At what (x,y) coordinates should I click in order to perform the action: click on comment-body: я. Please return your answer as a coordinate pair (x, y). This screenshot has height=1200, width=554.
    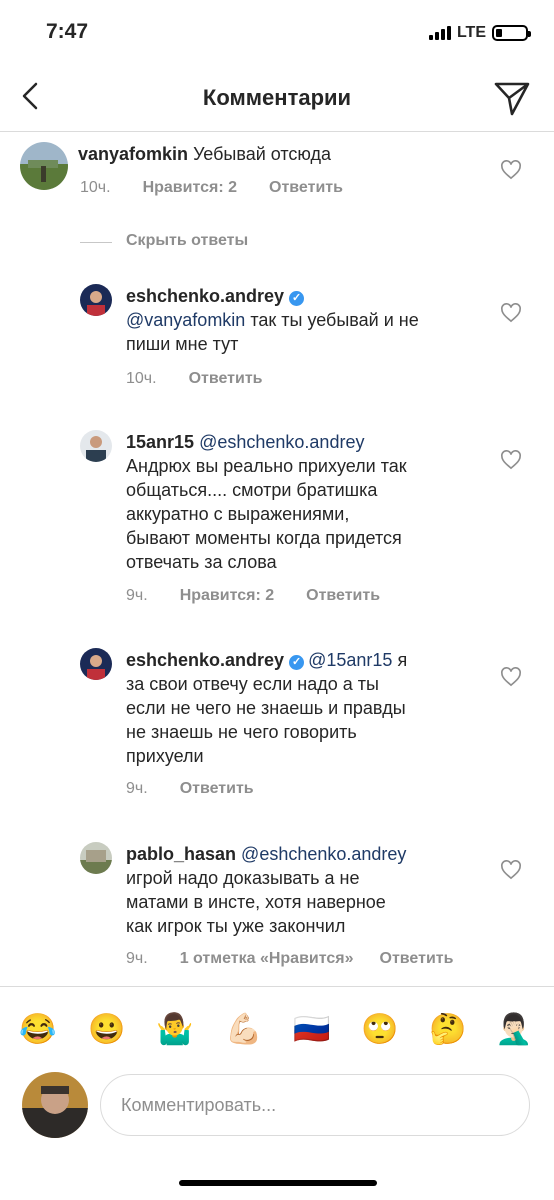
    Looking at the image, I should click on (402, 660).